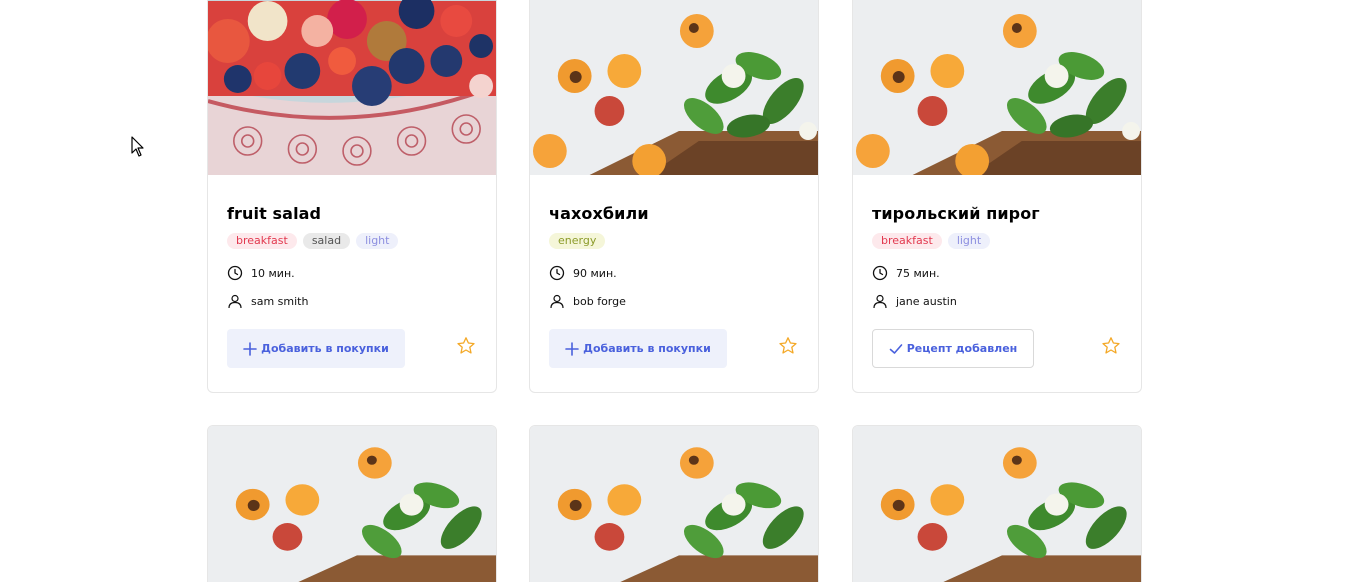 The width and height of the screenshot is (1351, 582). I want to click on recipe-title: fruit salad, so click(274, 213).